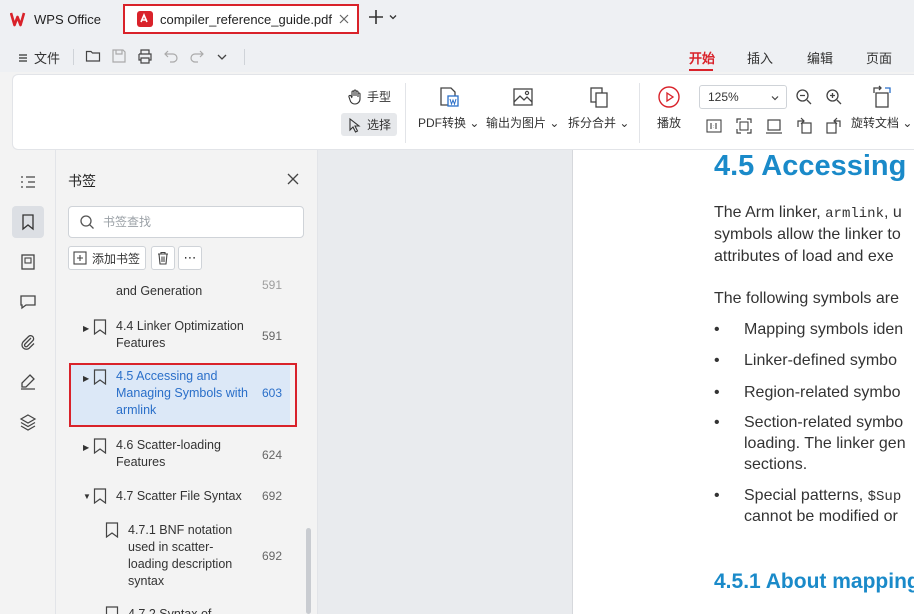 This screenshot has width=914, height=614. What do you see at coordinates (168, 453) in the screenshot?
I see `bookmark-label: 4.6 Scatter-loading Features` at bounding box center [168, 453].